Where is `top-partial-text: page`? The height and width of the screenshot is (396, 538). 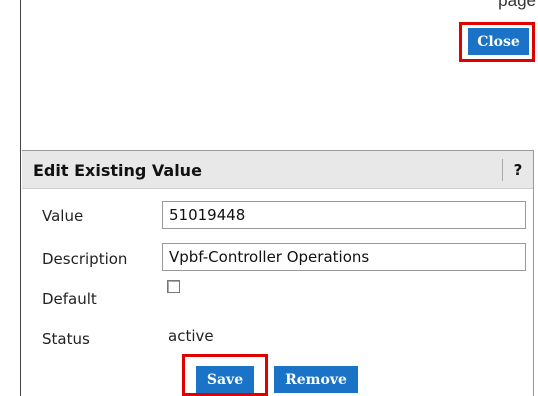
top-partial-text: page is located at coordinates (517, 5).